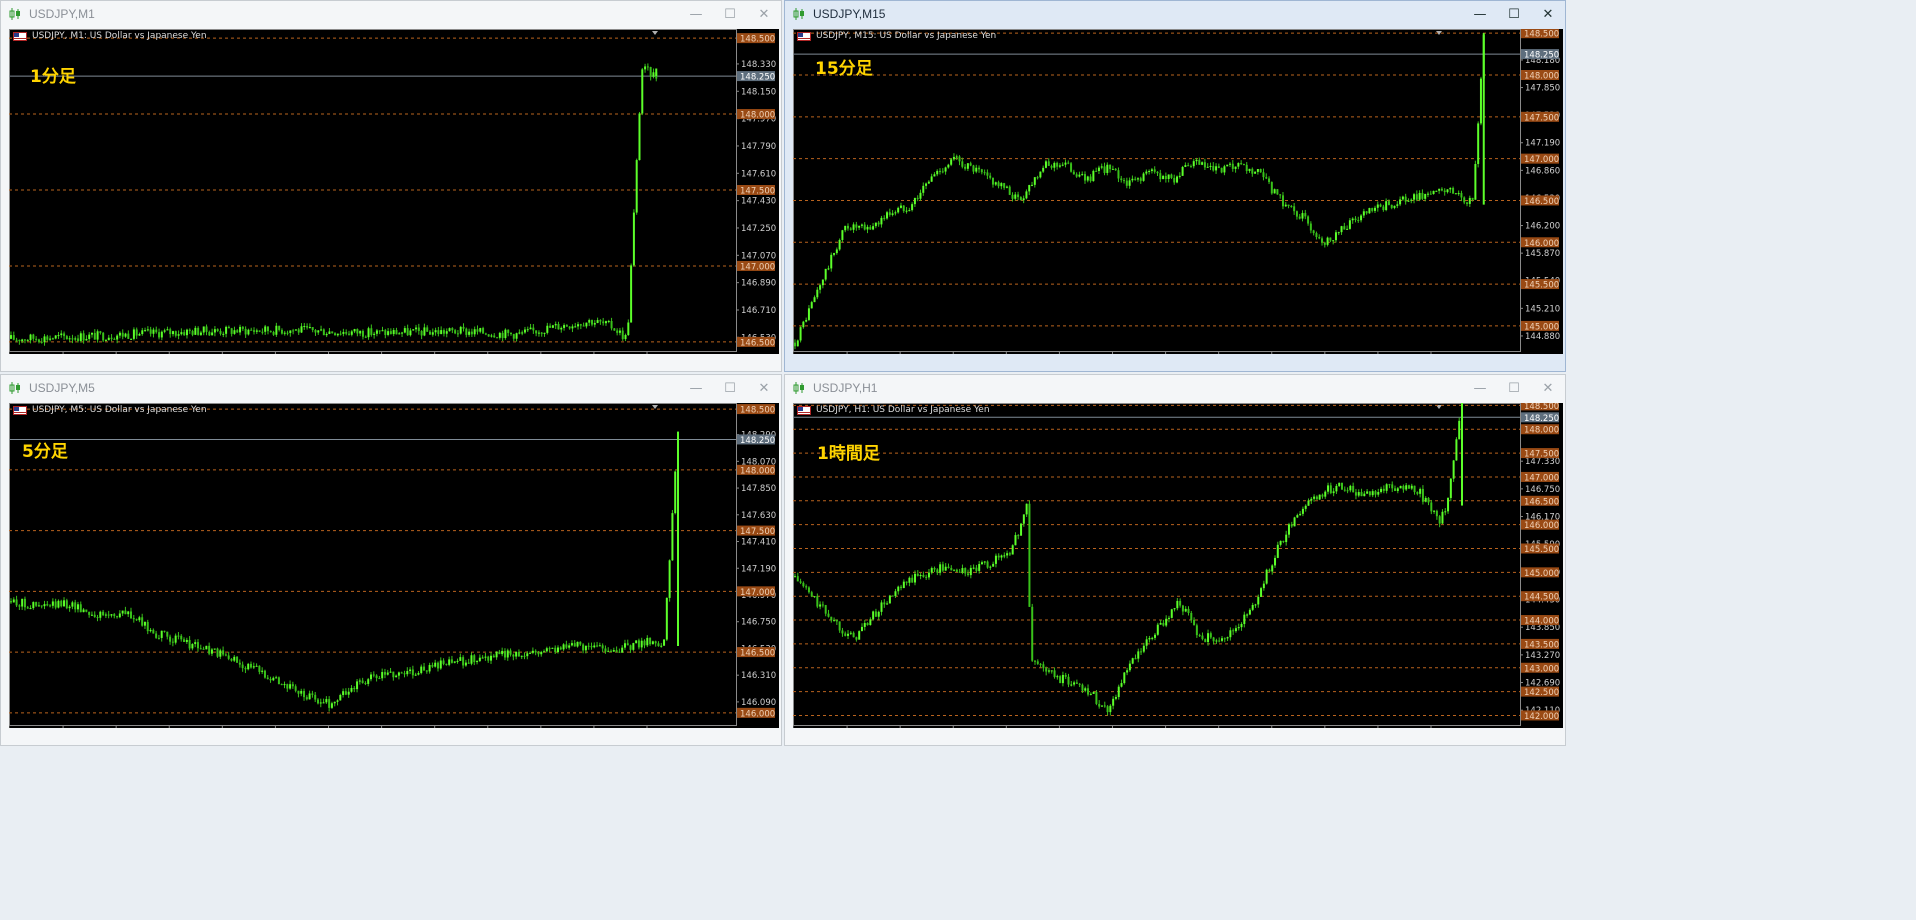  Describe the element at coordinates (758, 569) in the screenshot. I see `y-tick-label: 147.190` at that location.